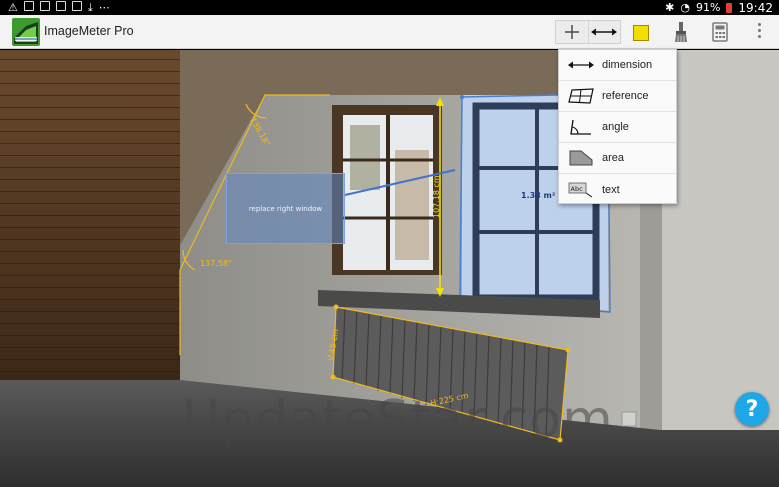 The height and width of the screenshot is (487, 779). I want to click on wifi-icon: ◔, so click(685, 7).